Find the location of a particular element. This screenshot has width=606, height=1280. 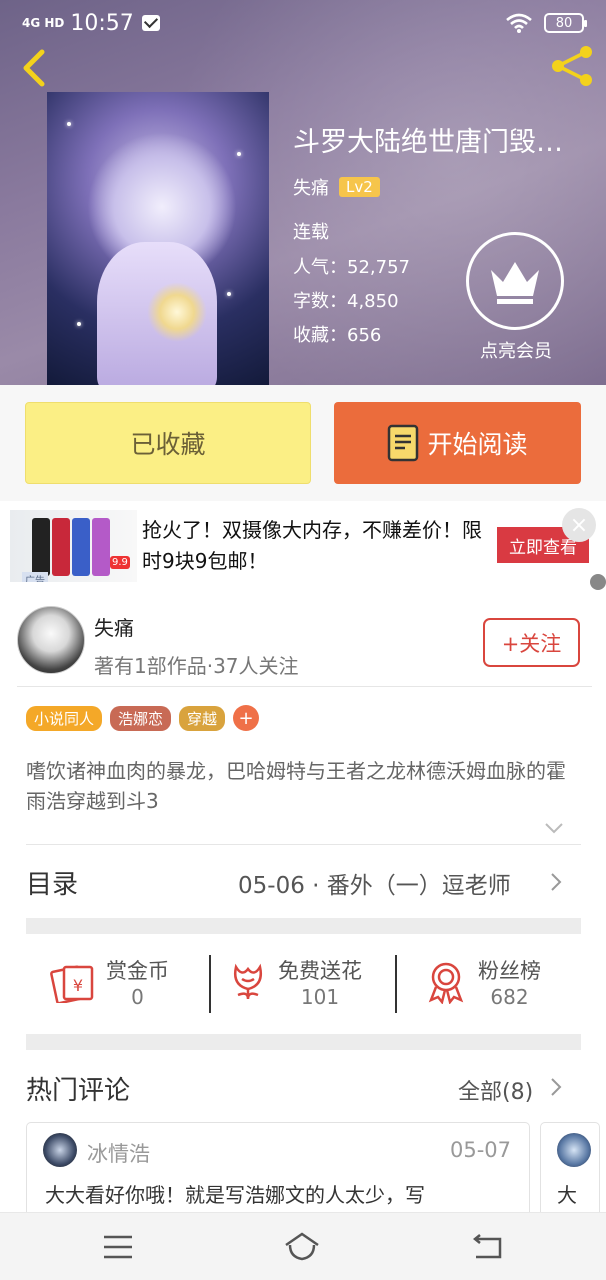

cover-art-lamp is located at coordinates (177, 312).